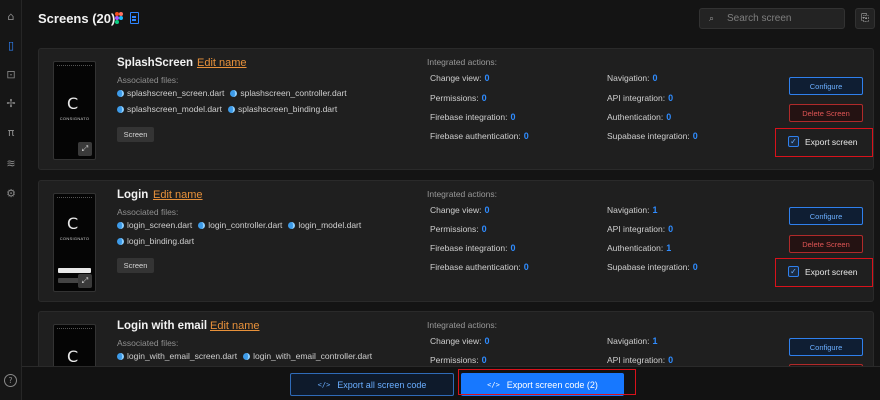 The image size is (880, 400). What do you see at coordinates (119, 18) in the screenshot?
I see `figma-icon` at bounding box center [119, 18].